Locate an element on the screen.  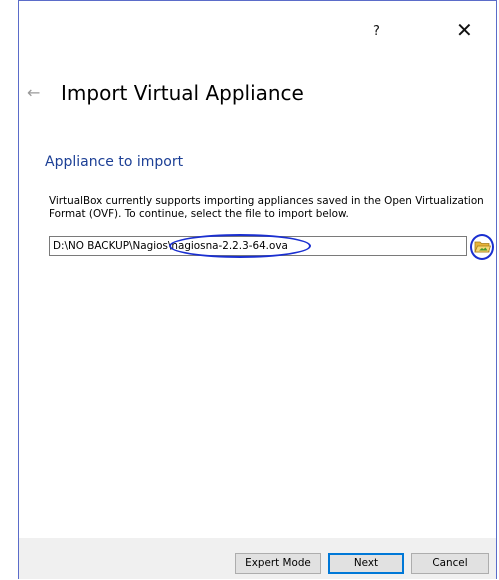
page-title: Import Virtual Appliance is located at coordinates (182, 93).